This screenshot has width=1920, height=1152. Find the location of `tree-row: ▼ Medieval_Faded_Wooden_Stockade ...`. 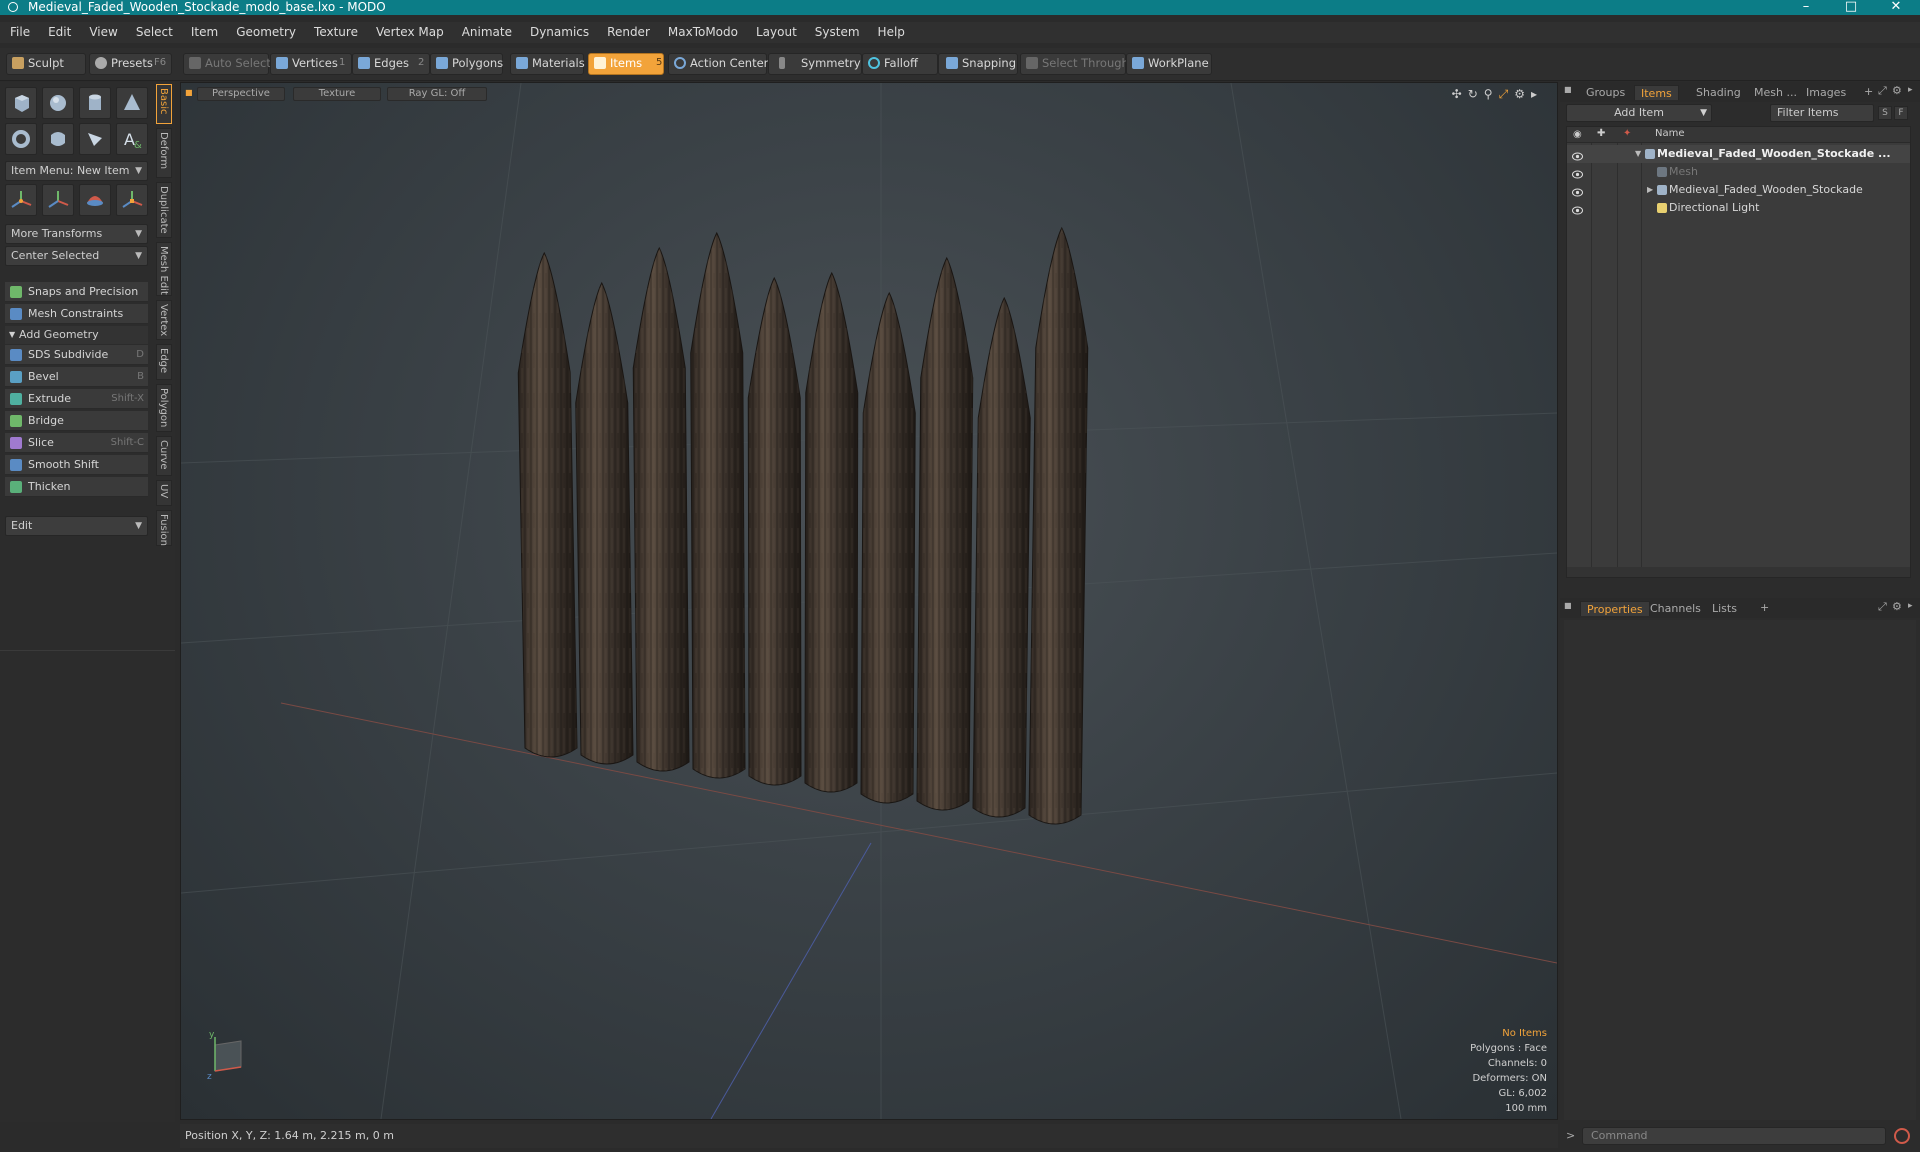

tree-row: ▼ Medieval_Faded_Wooden_Stockade ... is located at coordinates (1738, 154).